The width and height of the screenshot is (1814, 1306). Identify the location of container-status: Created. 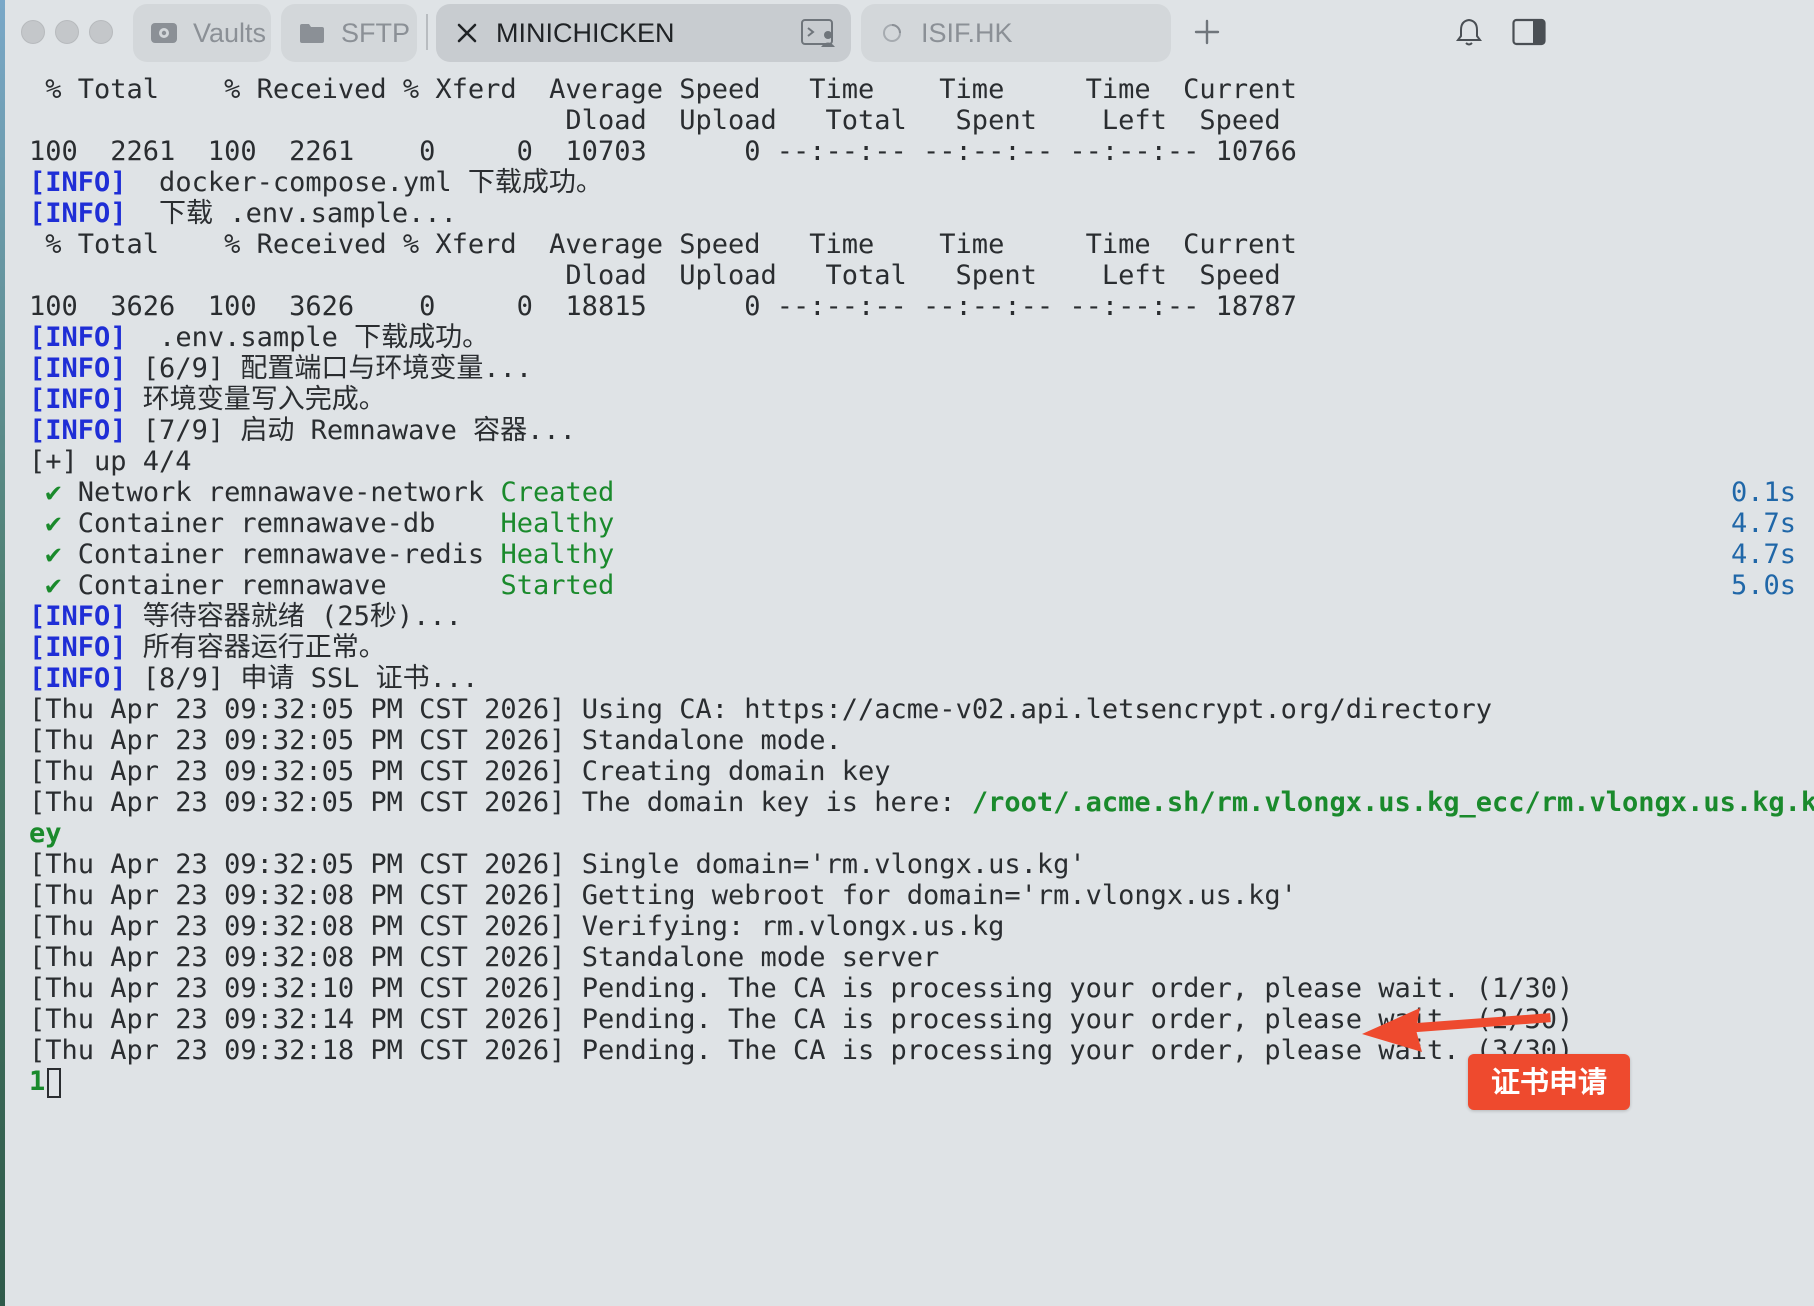
(557, 492).